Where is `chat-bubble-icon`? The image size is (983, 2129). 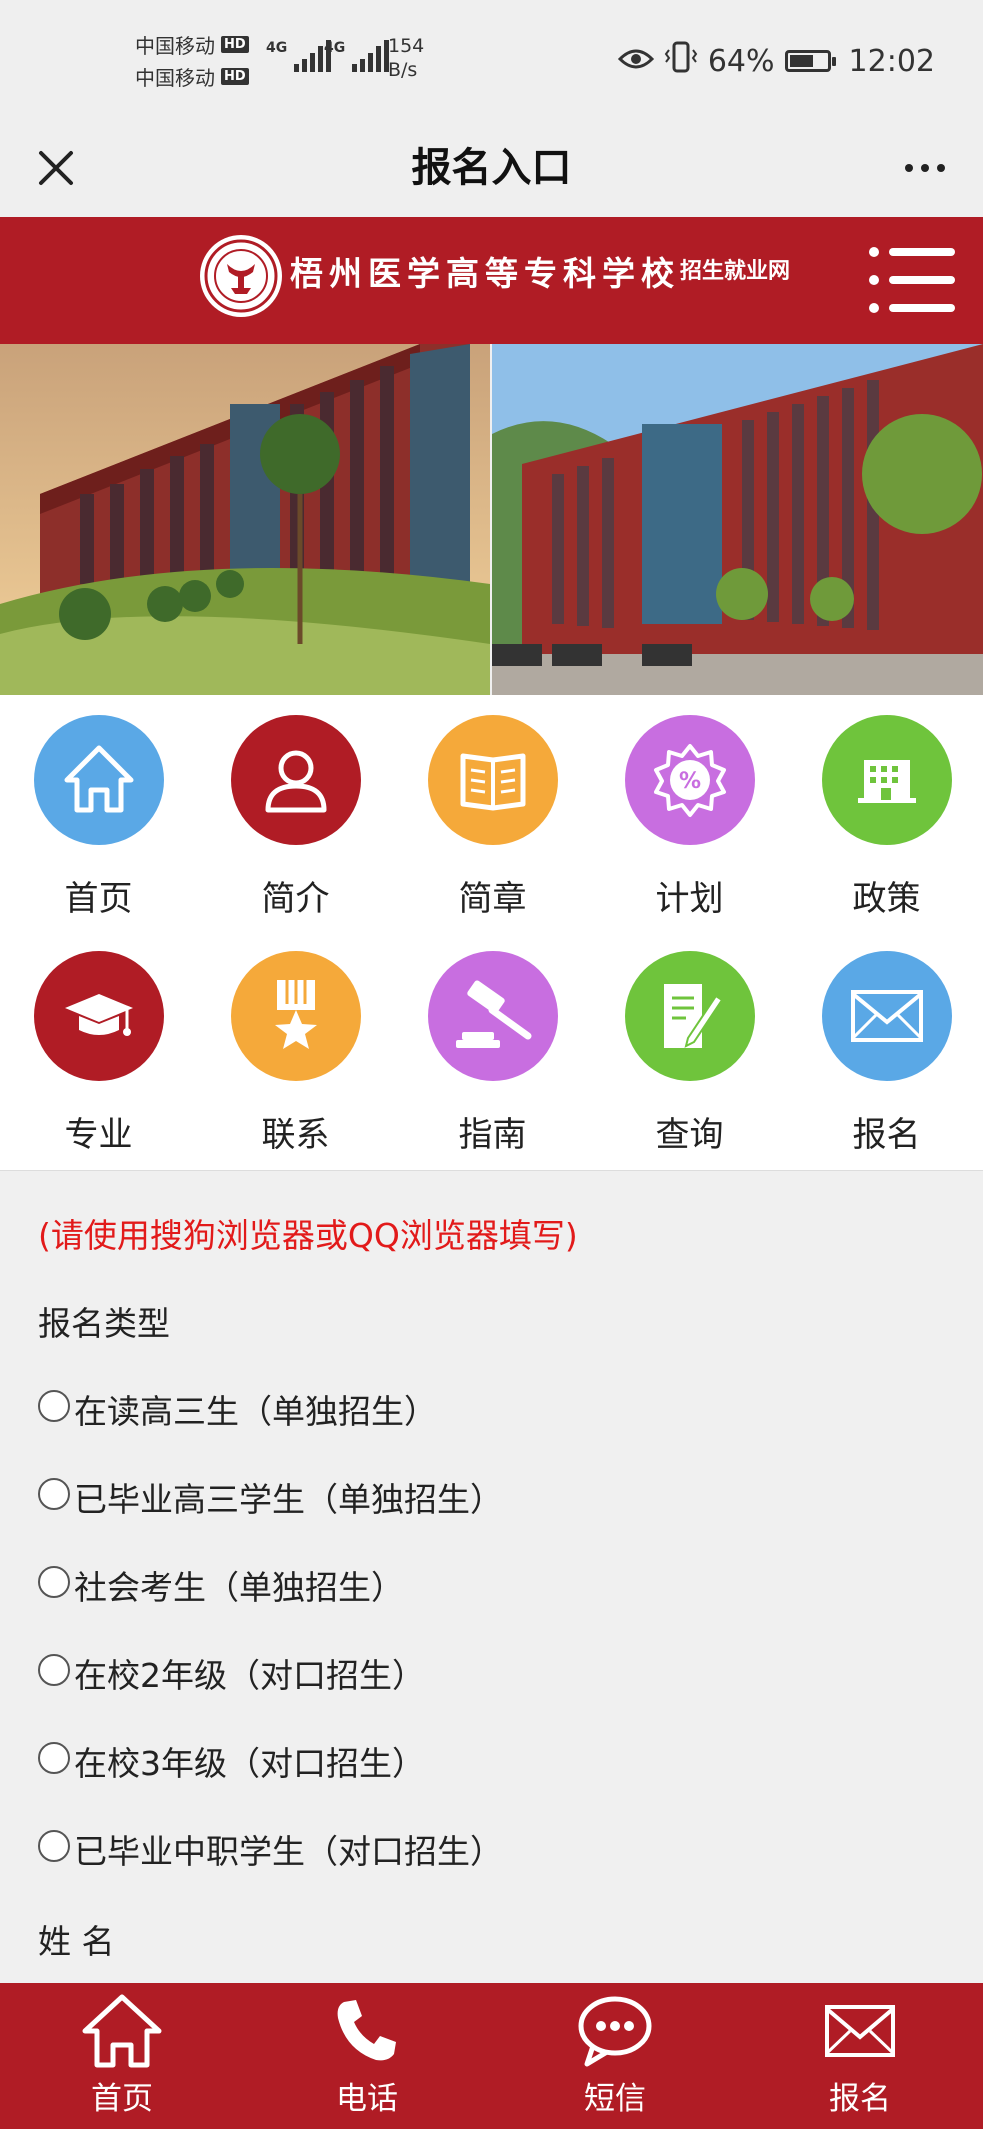 chat-bubble-icon is located at coordinates (615, 2031).